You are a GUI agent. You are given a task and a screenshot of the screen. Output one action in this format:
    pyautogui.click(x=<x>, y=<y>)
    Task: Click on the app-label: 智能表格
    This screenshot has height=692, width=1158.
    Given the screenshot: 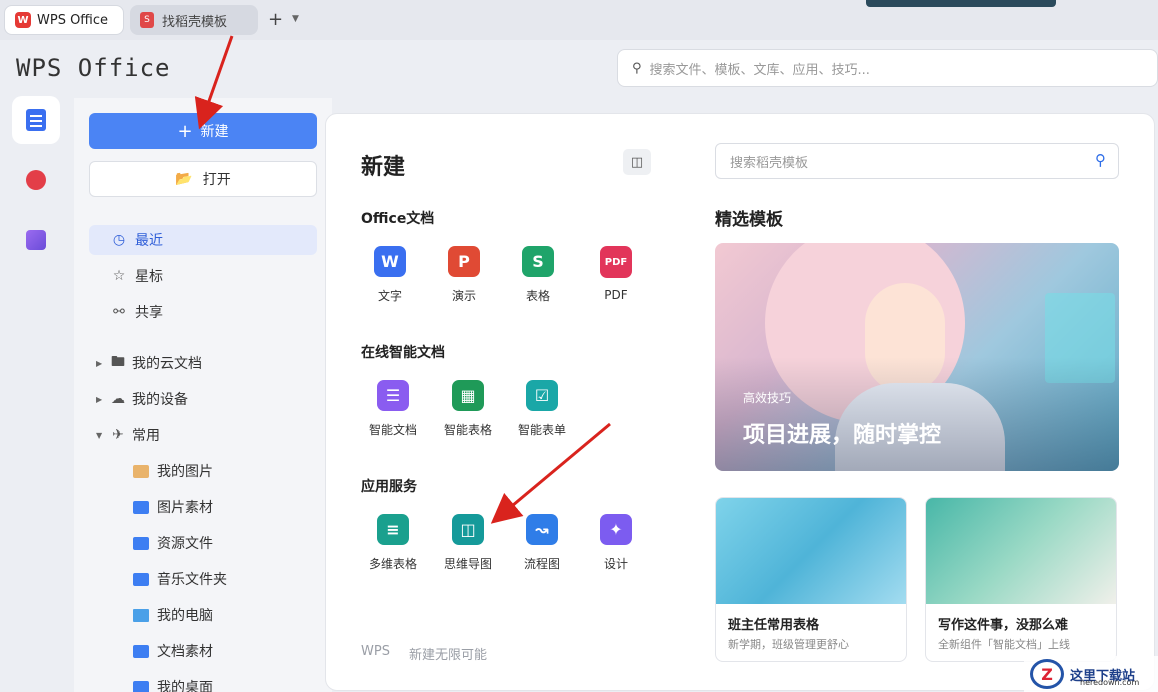 What is the action you would take?
    pyautogui.click(x=467, y=430)
    